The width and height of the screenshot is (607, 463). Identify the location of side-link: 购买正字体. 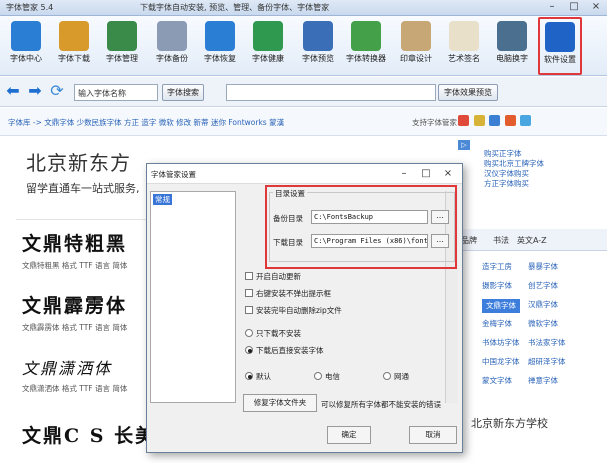
(514, 154).